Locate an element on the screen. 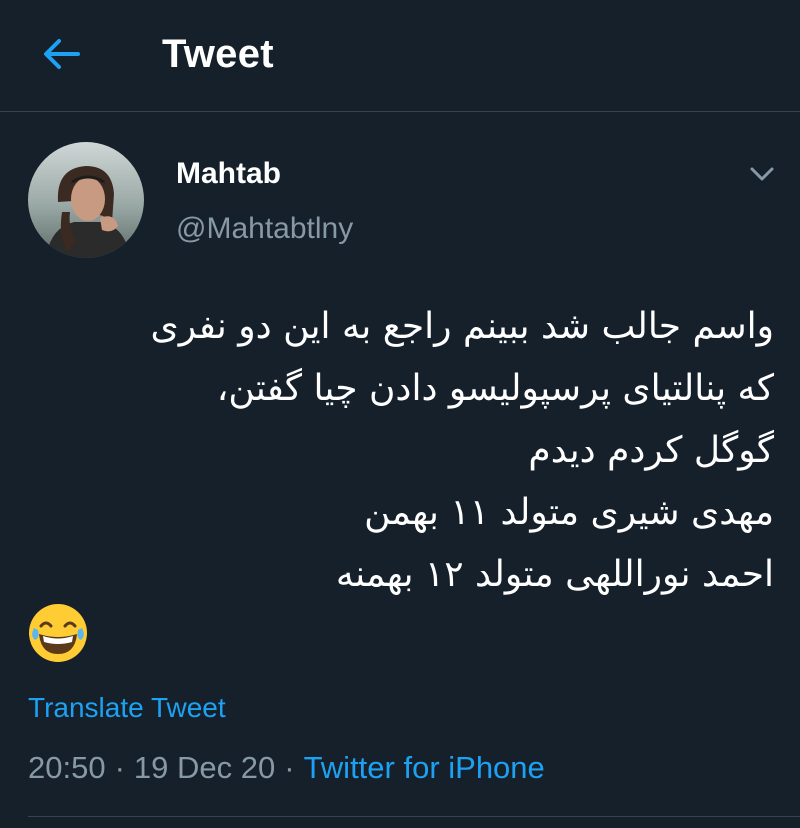  tweet-line: مهدی شیری متولد ۱۱ بهمن is located at coordinates (569, 512).